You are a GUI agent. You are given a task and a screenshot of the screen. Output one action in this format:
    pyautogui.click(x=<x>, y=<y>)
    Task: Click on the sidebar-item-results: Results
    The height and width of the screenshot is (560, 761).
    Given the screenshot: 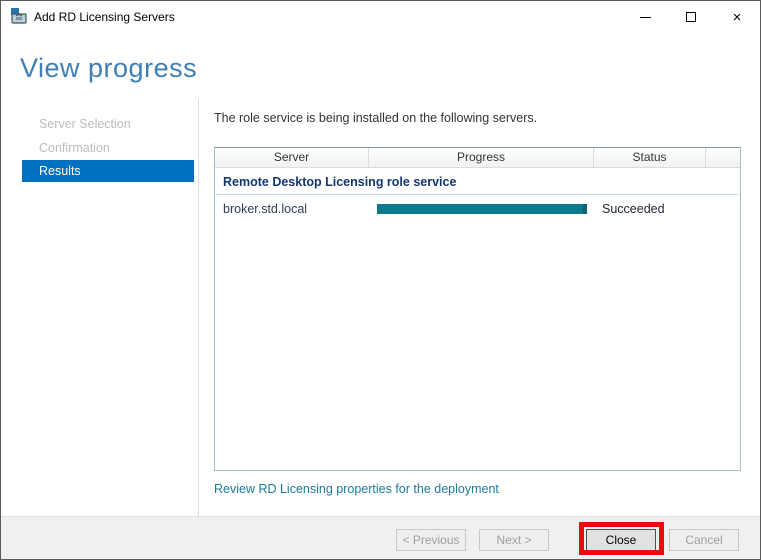 What is the action you would take?
    pyautogui.click(x=108, y=171)
    